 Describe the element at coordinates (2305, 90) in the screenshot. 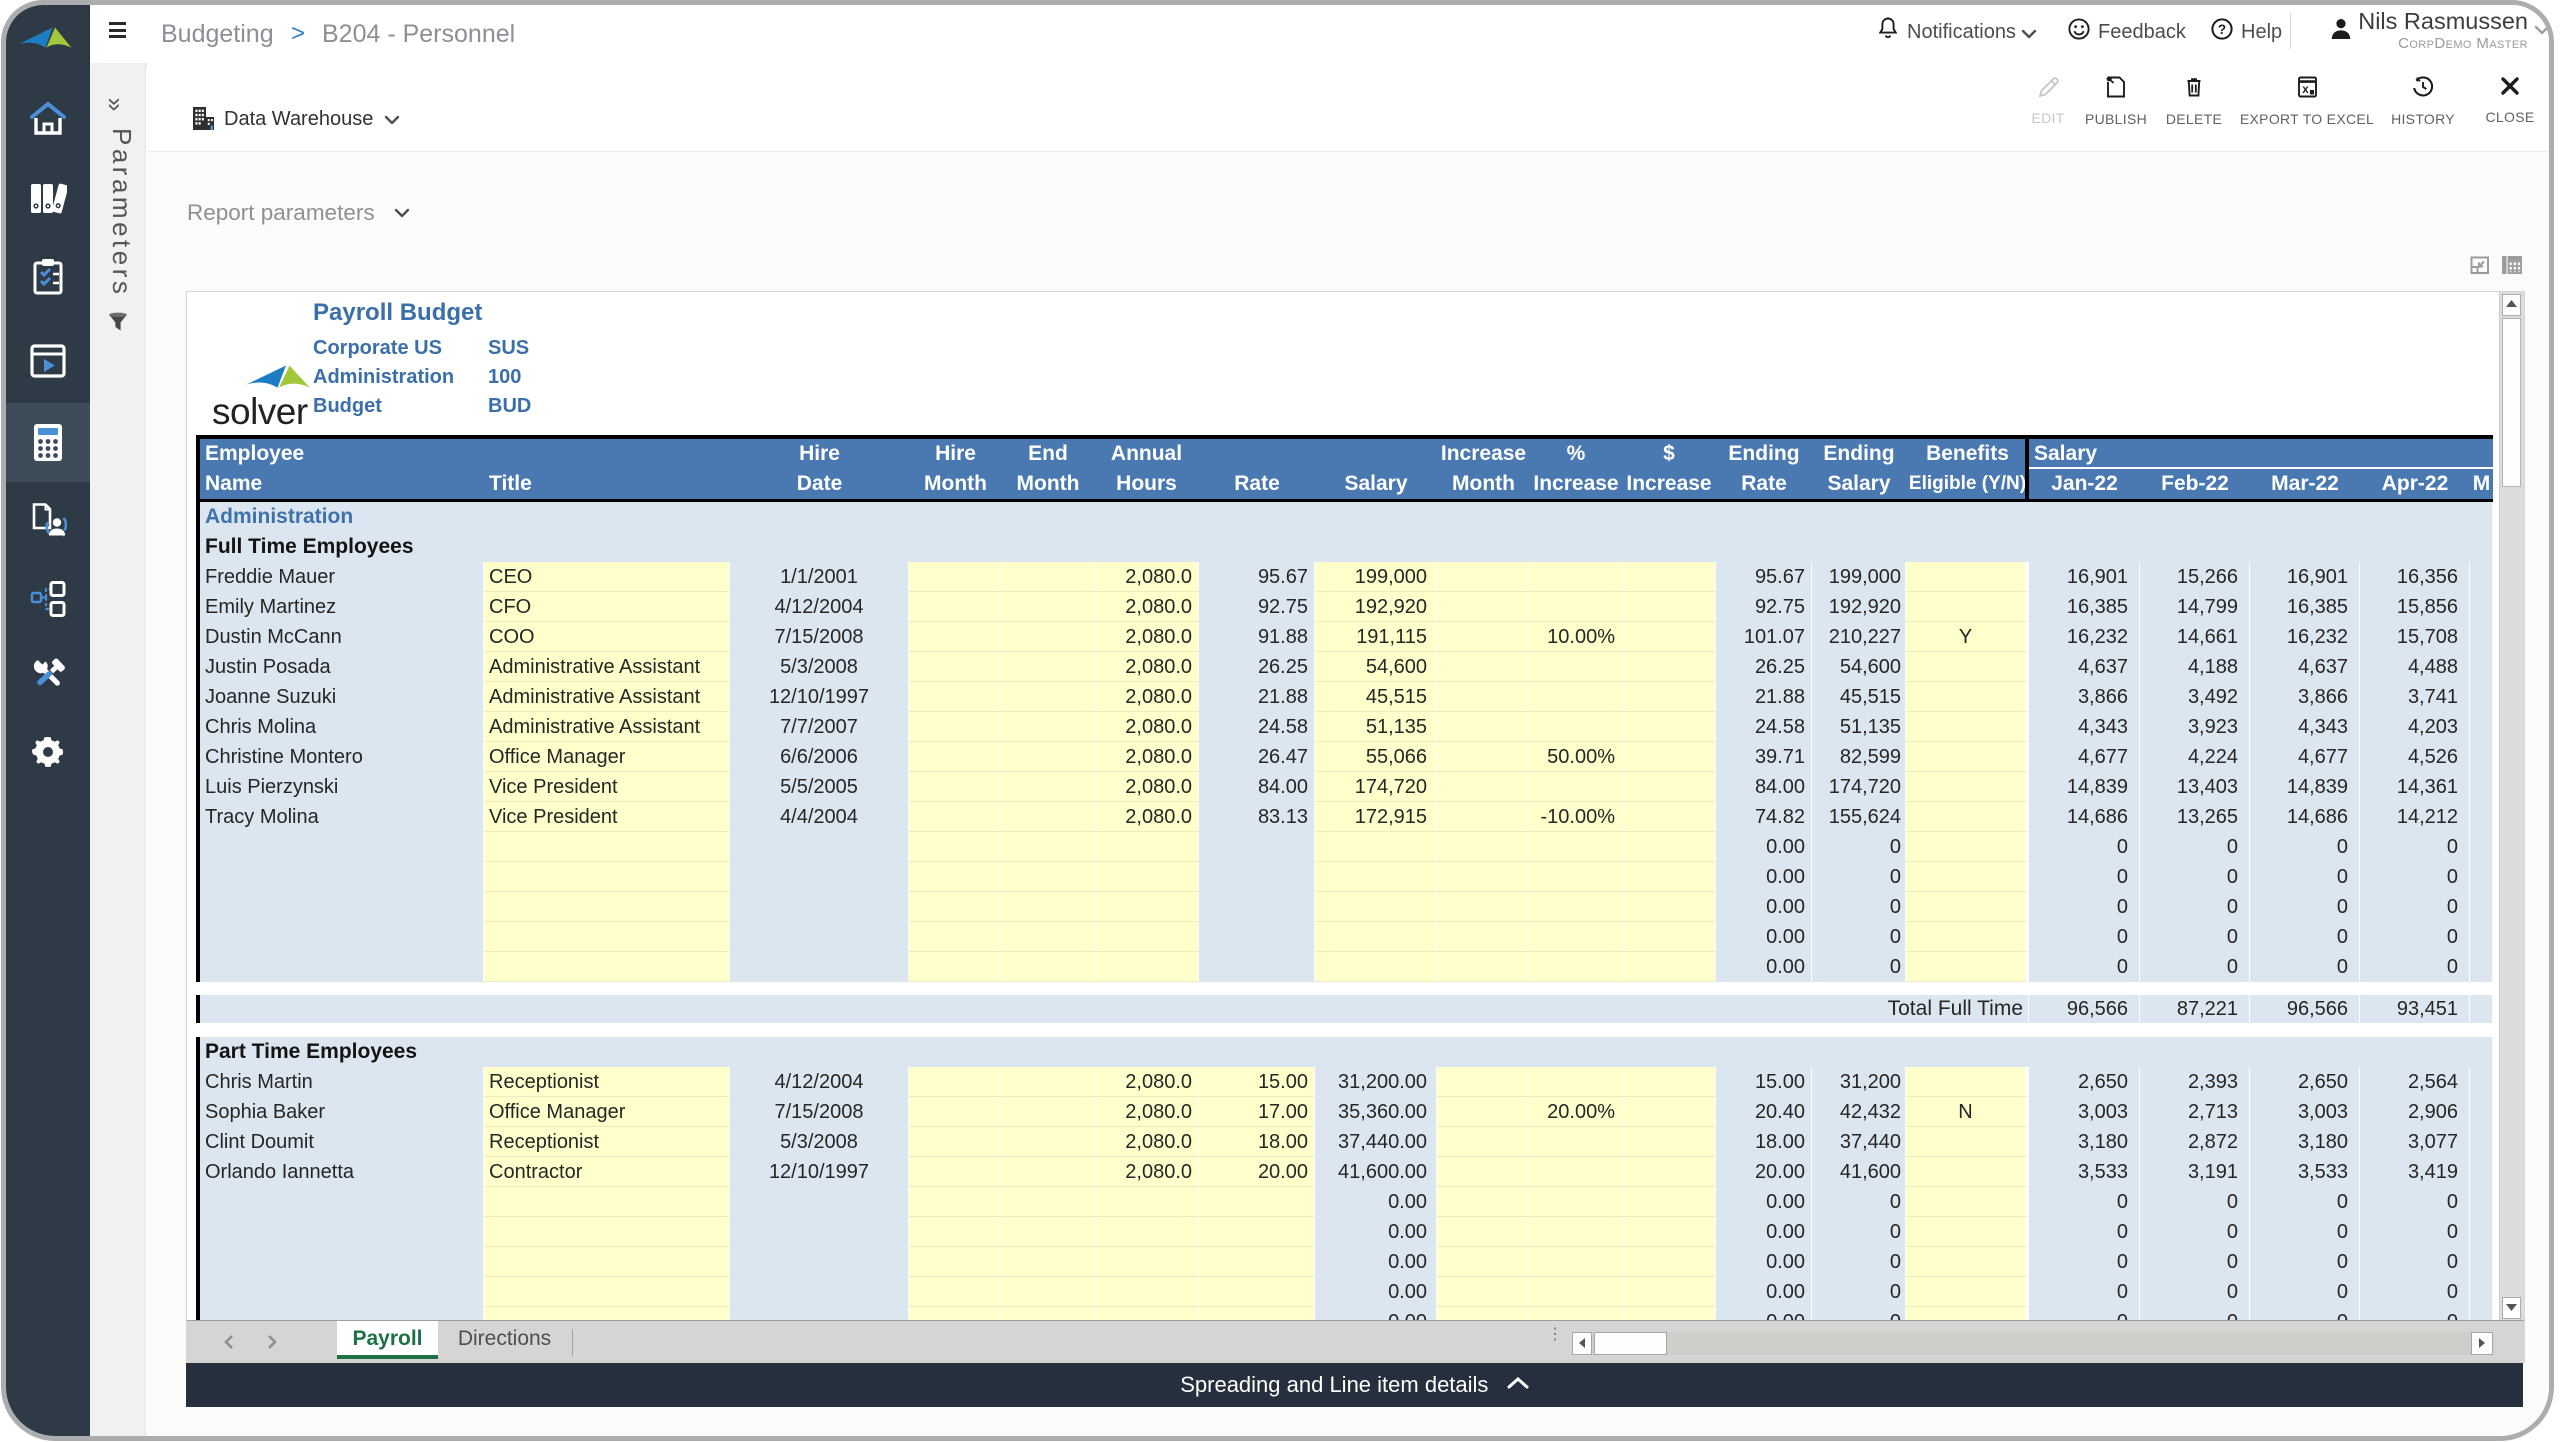

I see `svg-text: x` at that location.